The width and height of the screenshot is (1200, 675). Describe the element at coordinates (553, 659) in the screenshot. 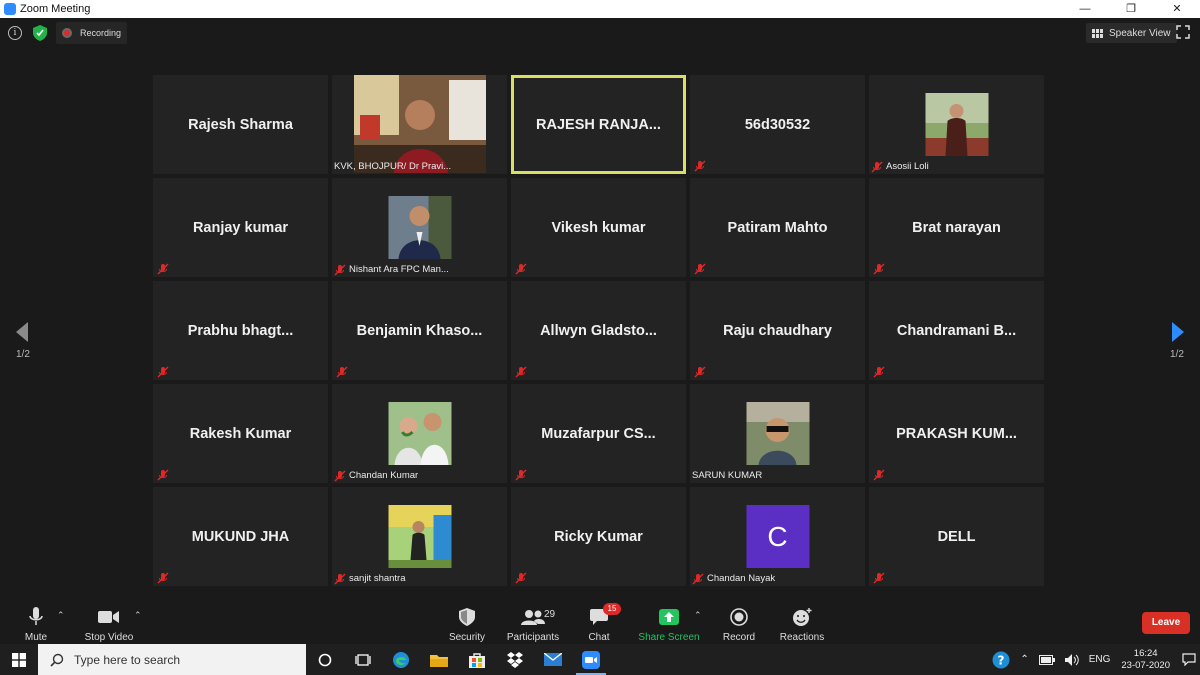

I see `mail-button` at that location.